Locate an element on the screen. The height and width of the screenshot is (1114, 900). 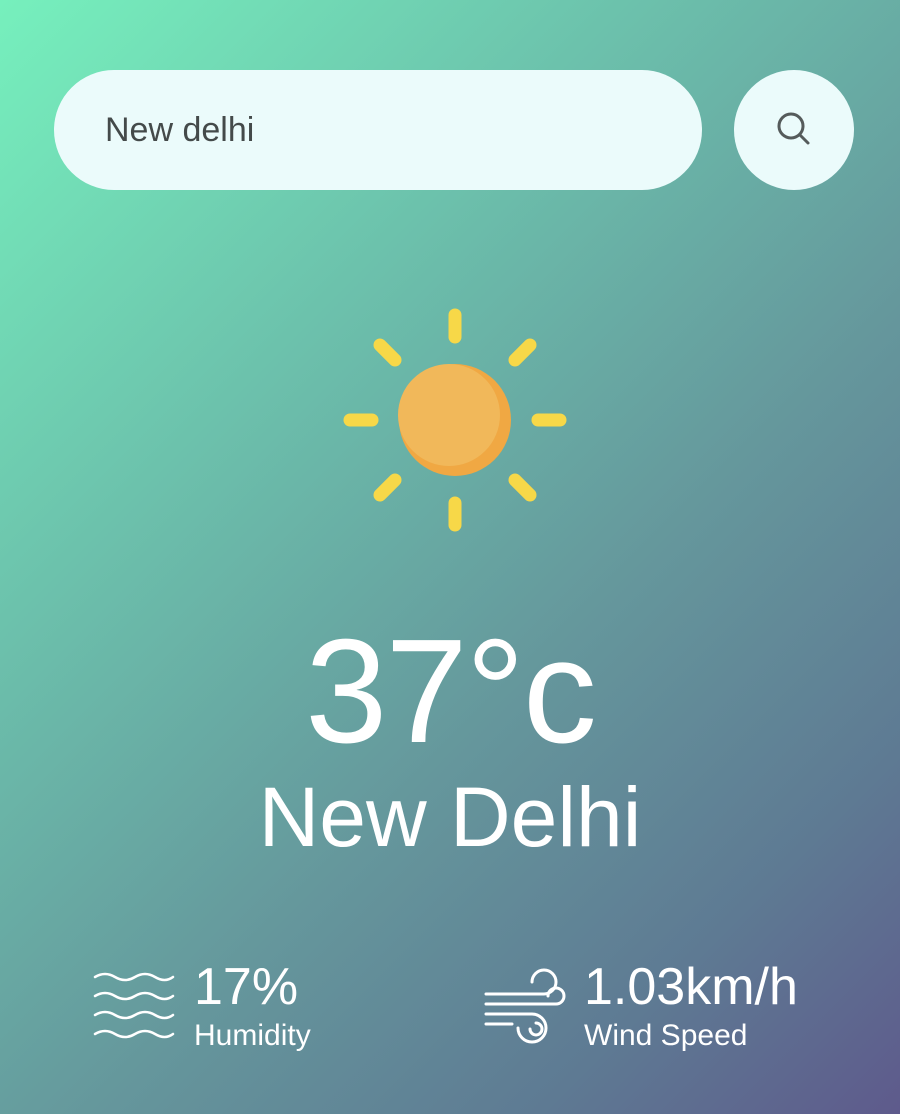
search-button is located at coordinates (794, 130).